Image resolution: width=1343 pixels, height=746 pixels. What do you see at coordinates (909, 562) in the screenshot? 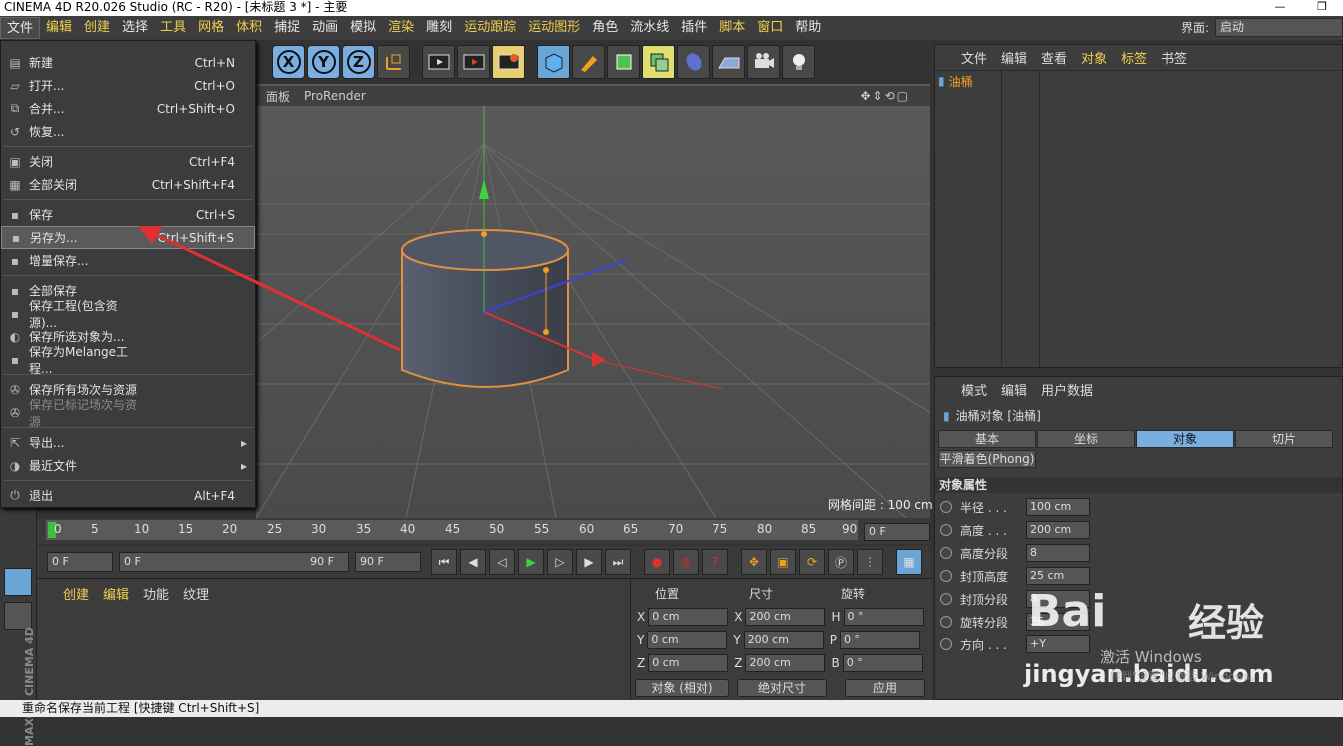
I see `timeline-window-icon: ▦` at bounding box center [909, 562].